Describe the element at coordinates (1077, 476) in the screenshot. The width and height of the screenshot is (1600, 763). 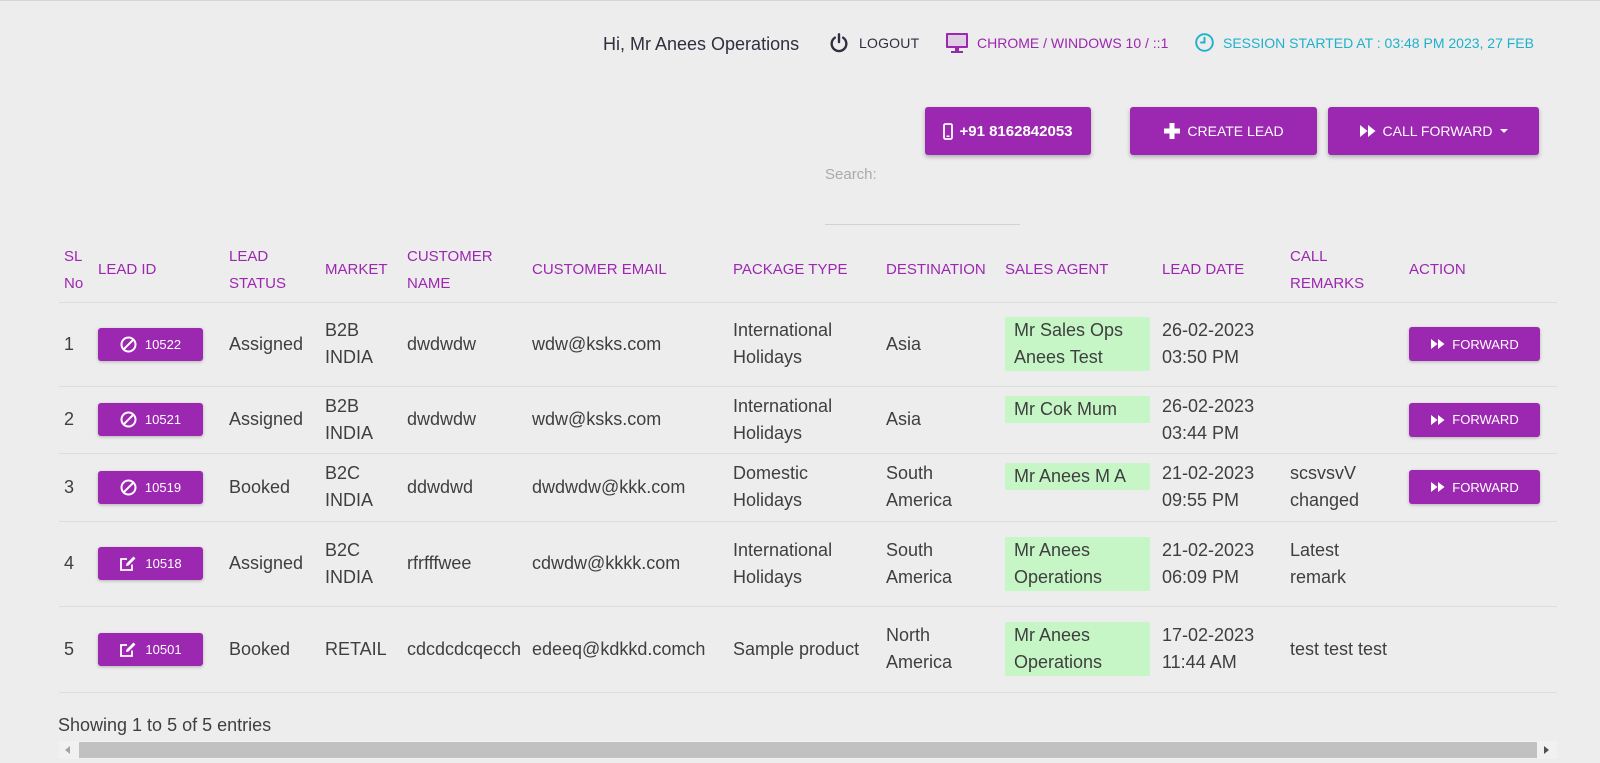
I see `sales-agent-badge: Mr Anees M A` at that location.